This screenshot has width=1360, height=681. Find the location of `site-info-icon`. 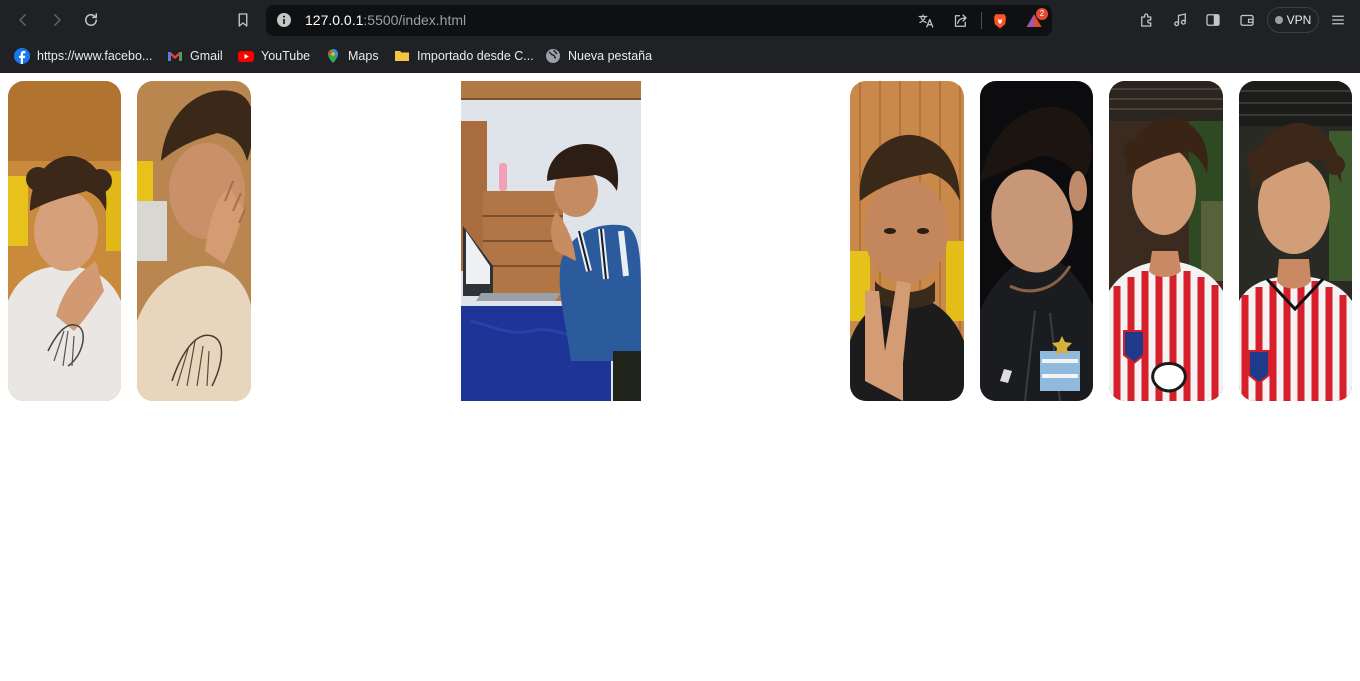

site-info-icon is located at coordinates (284, 20).